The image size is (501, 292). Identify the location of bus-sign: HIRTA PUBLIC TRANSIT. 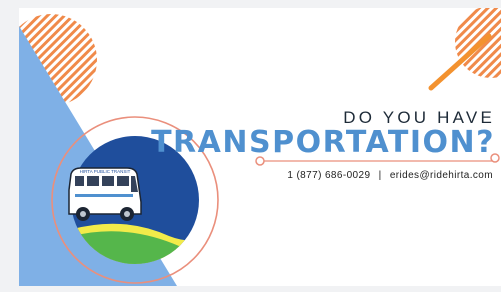
(105, 171).